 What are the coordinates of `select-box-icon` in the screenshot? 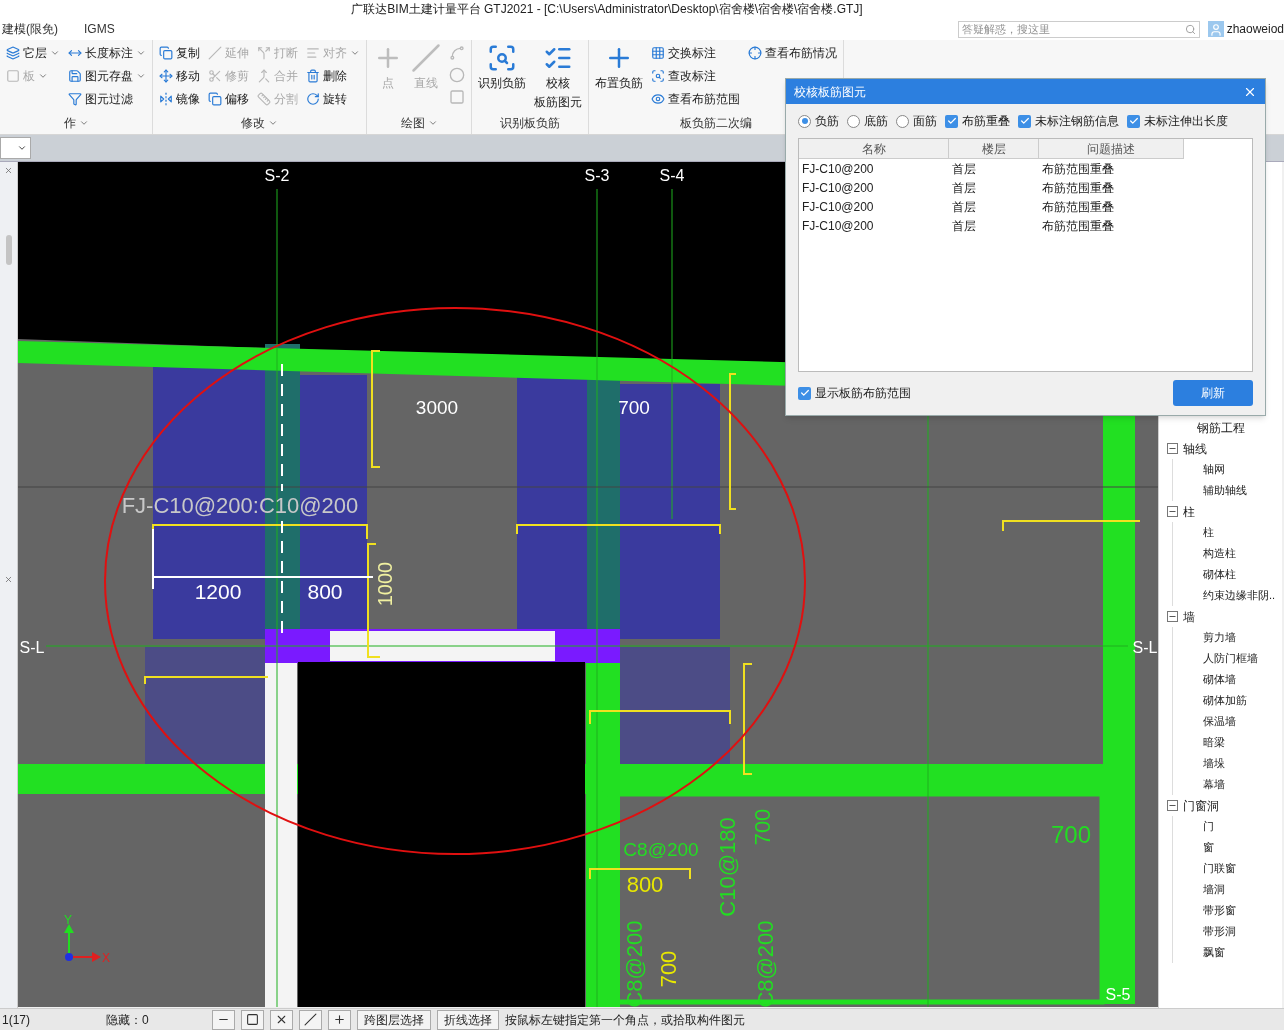 It's located at (252, 1019).